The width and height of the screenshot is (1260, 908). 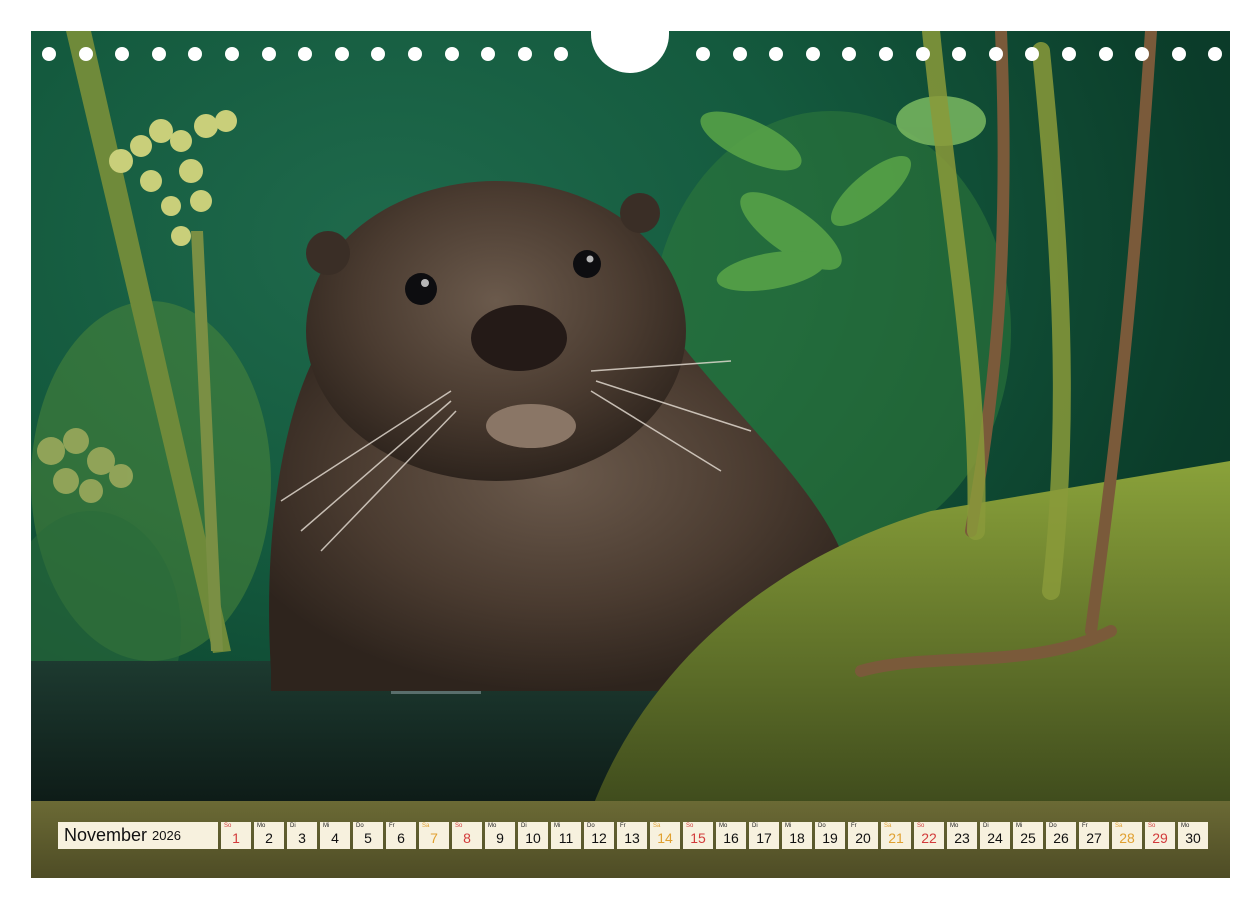 What do you see at coordinates (328, 253) in the screenshot?
I see `otter-ear-left` at bounding box center [328, 253].